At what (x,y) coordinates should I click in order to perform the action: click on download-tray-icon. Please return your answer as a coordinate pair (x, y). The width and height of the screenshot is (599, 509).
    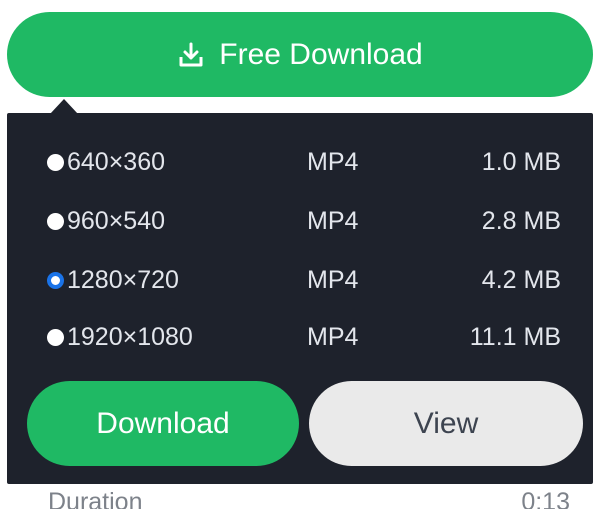
    Looking at the image, I should click on (191, 55).